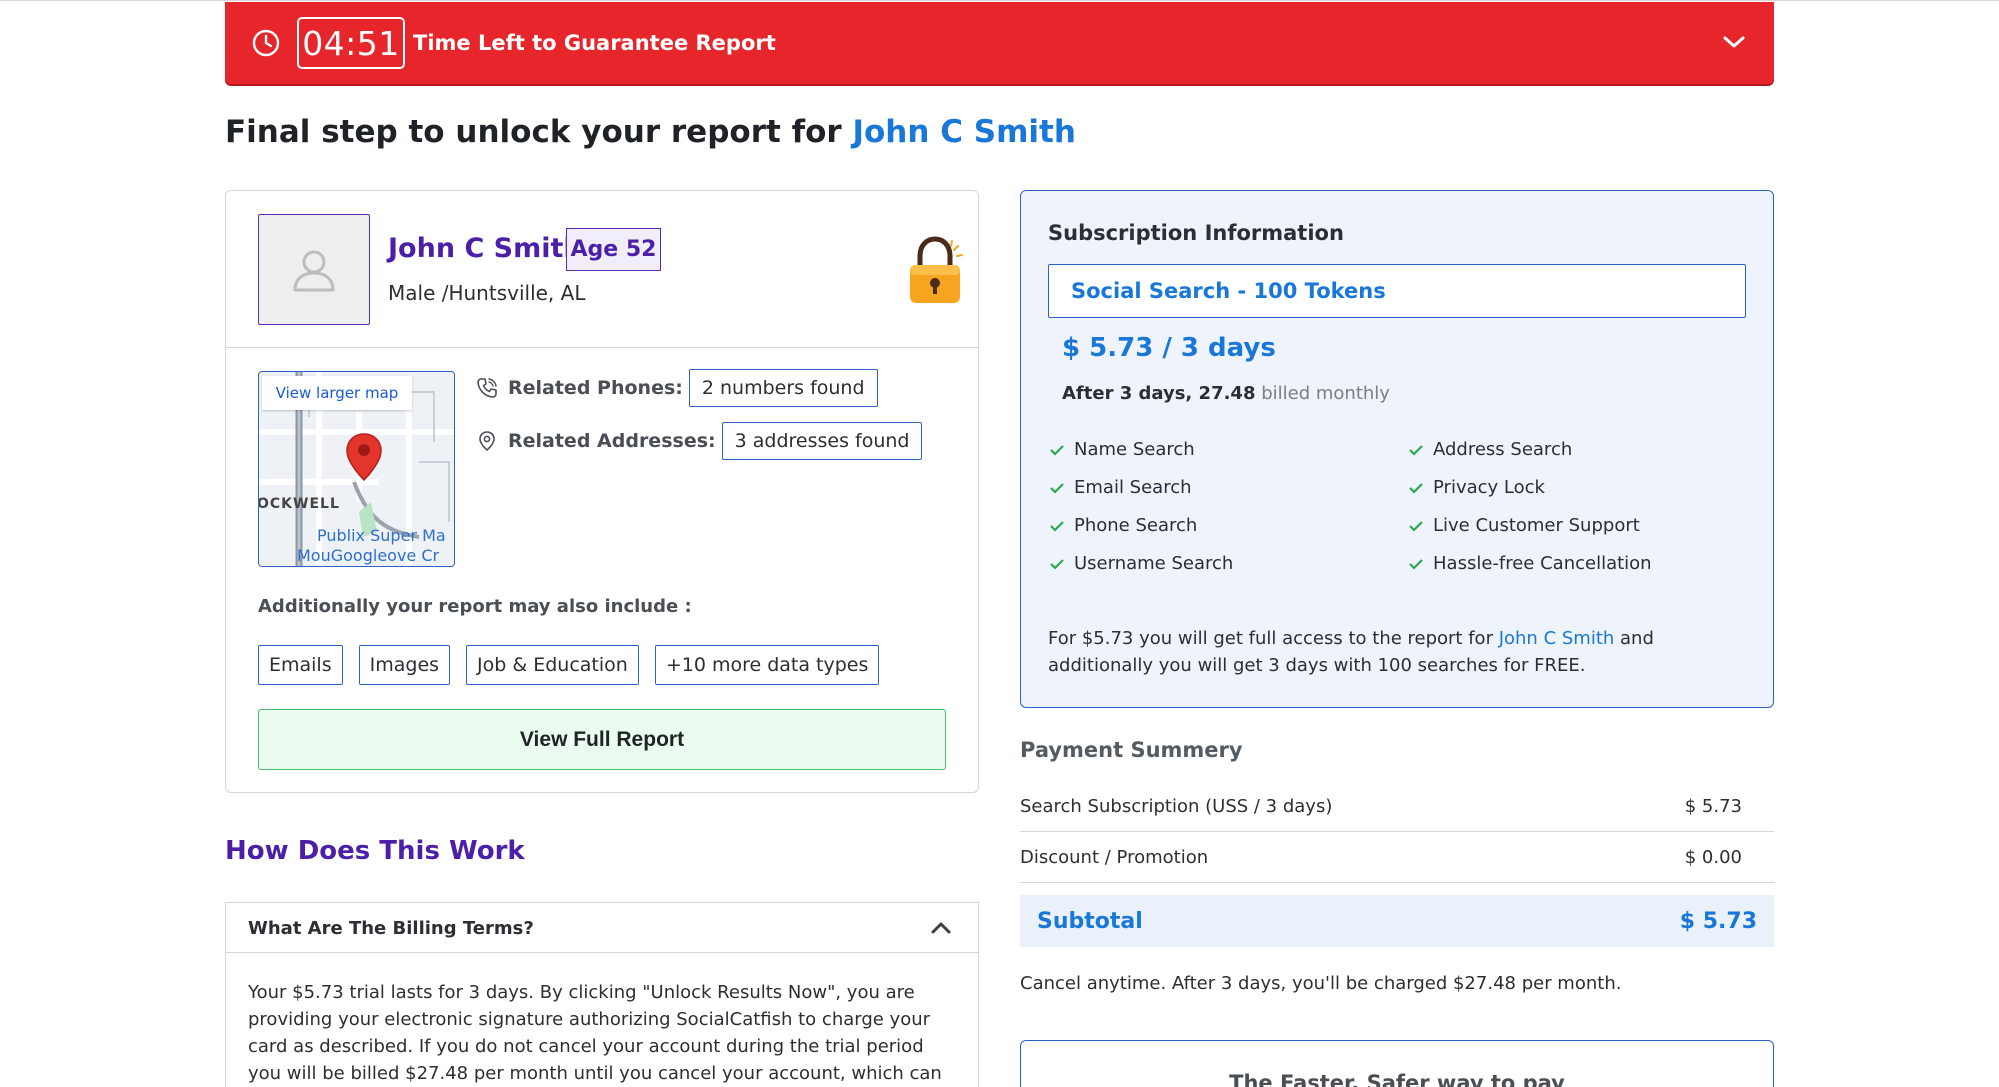 The height and width of the screenshot is (1087, 1999). What do you see at coordinates (1114, 857) in the screenshot?
I see `payment-row-label: Discount / Promotion` at bounding box center [1114, 857].